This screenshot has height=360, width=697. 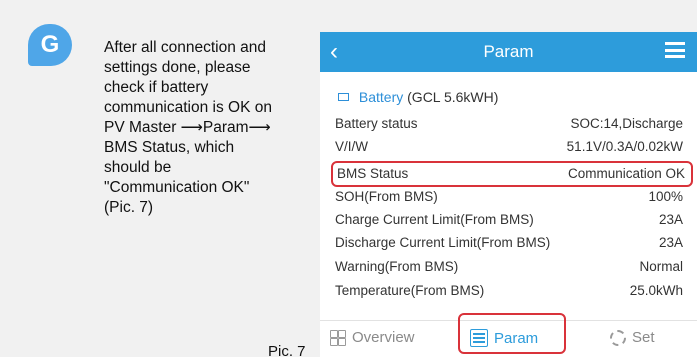 What do you see at coordinates (510, 267) in the screenshot?
I see `param-row-warning: Warning(From BMS) Normal` at bounding box center [510, 267].